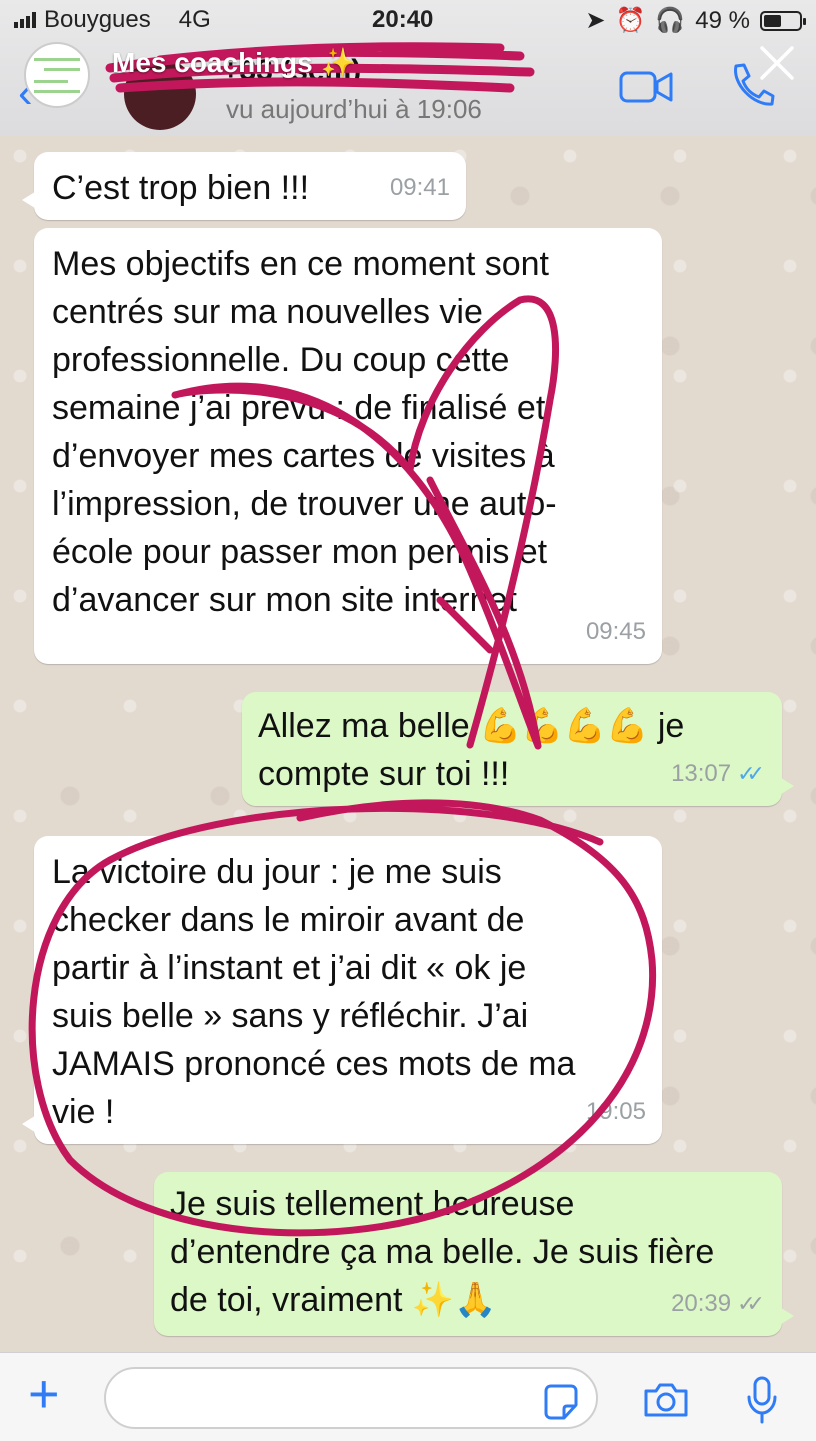 The height and width of the screenshot is (1441, 816). What do you see at coordinates (783, 20) in the screenshot?
I see `battery-icon` at bounding box center [783, 20].